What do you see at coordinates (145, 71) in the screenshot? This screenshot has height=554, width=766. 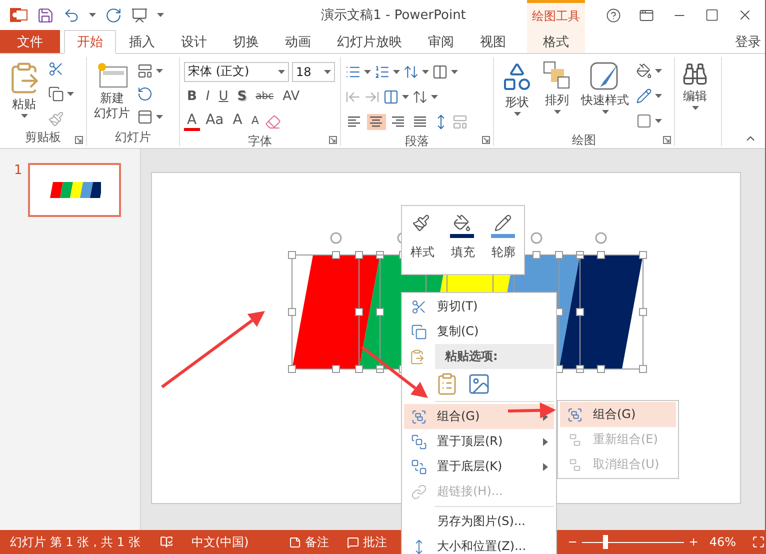 I see `layout-icon` at bounding box center [145, 71].